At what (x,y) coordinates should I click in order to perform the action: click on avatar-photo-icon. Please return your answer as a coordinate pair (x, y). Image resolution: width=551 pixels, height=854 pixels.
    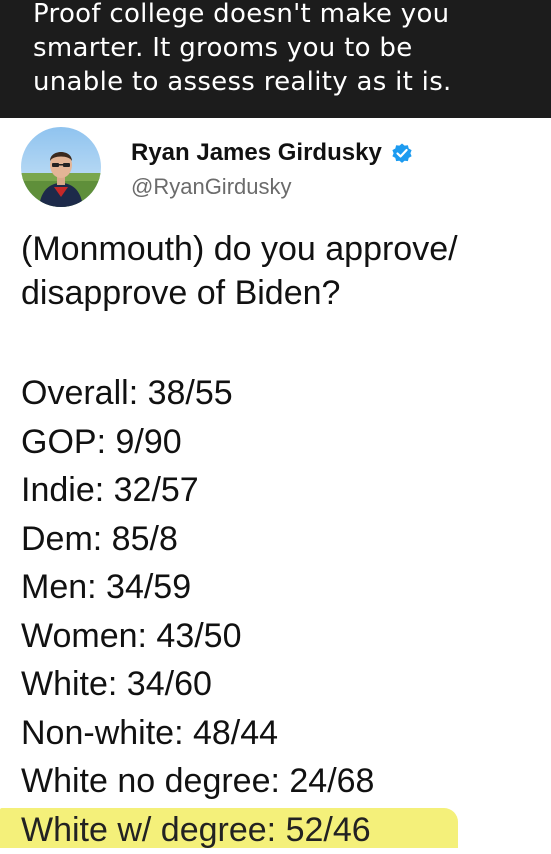
    Looking at the image, I should click on (61, 167).